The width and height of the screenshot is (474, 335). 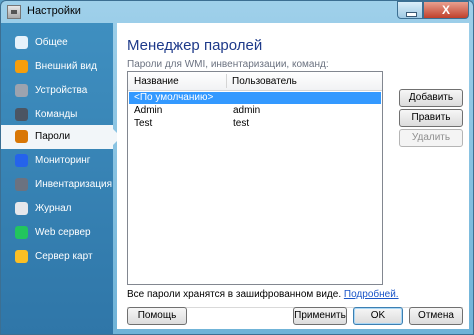 What do you see at coordinates (143, 123) in the screenshot?
I see `row-name: Test` at bounding box center [143, 123].